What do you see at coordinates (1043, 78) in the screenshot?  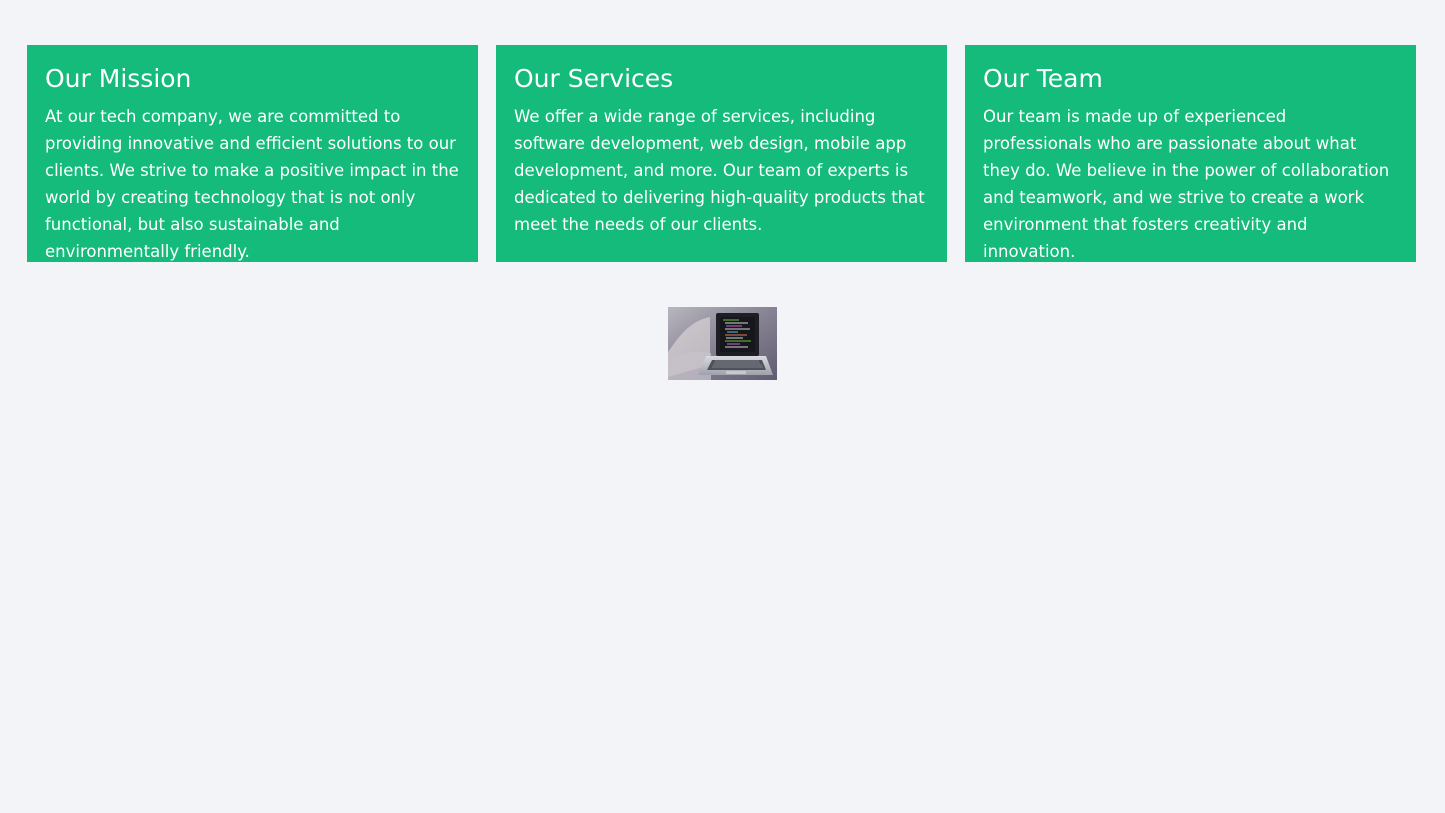 I see `team-title: Our Team` at bounding box center [1043, 78].